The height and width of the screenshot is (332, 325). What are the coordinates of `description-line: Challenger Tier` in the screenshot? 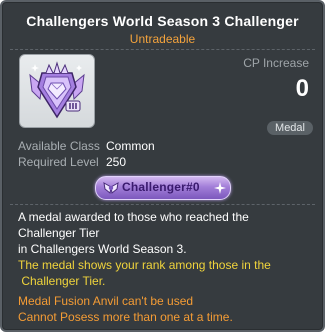 It's located at (59, 233).